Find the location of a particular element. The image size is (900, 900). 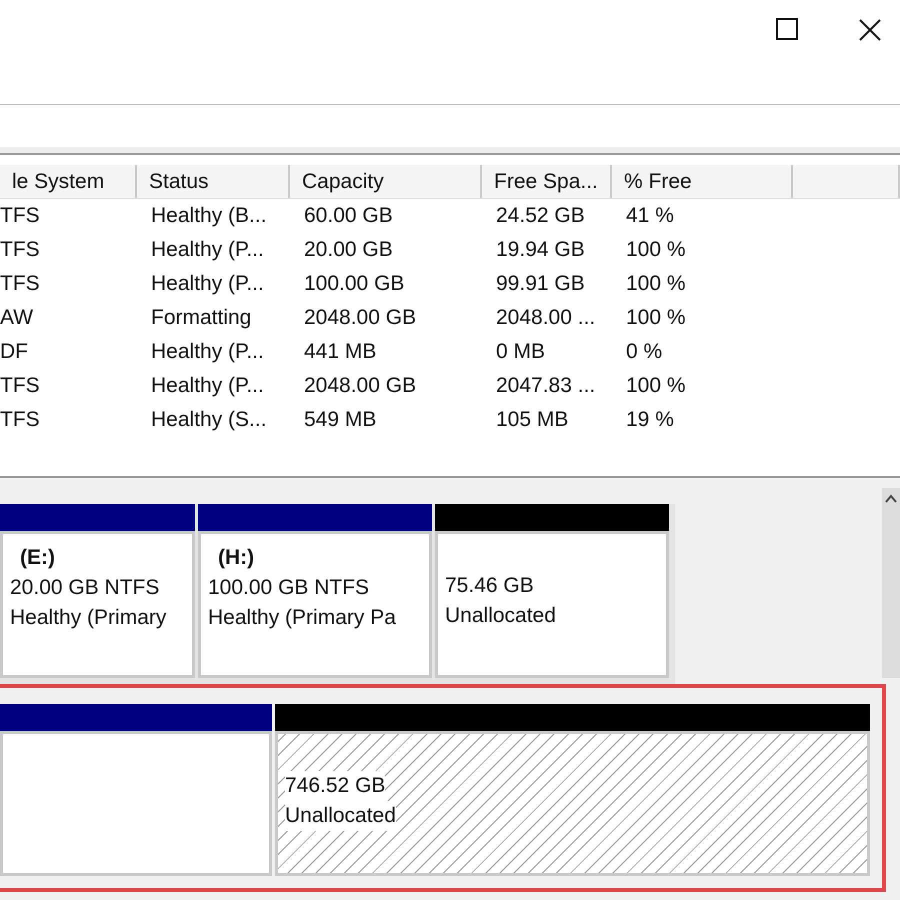

table-cell-text: 100.00 GB is located at coordinates (354, 284).